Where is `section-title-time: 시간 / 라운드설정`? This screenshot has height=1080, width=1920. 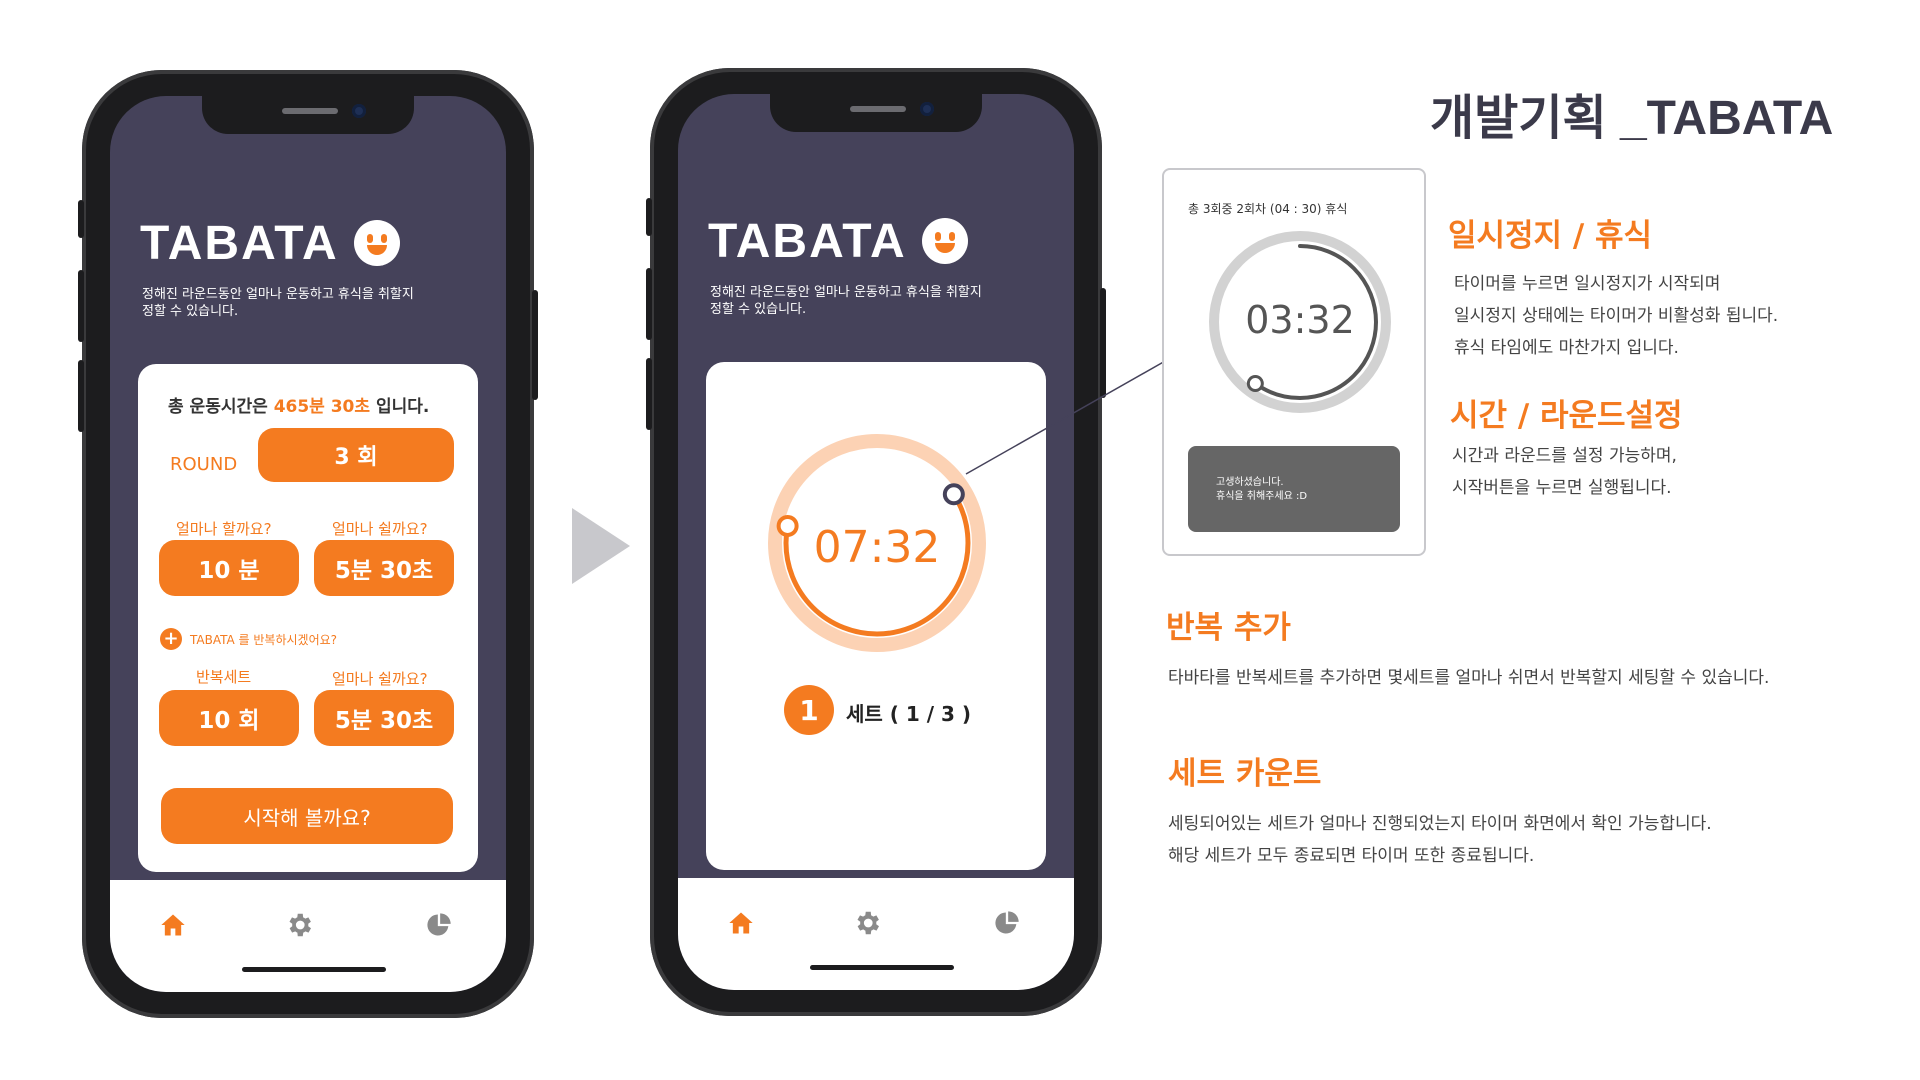 section-title-time: 시간 / 라운드설정 is located at coordinates (1566, 416).